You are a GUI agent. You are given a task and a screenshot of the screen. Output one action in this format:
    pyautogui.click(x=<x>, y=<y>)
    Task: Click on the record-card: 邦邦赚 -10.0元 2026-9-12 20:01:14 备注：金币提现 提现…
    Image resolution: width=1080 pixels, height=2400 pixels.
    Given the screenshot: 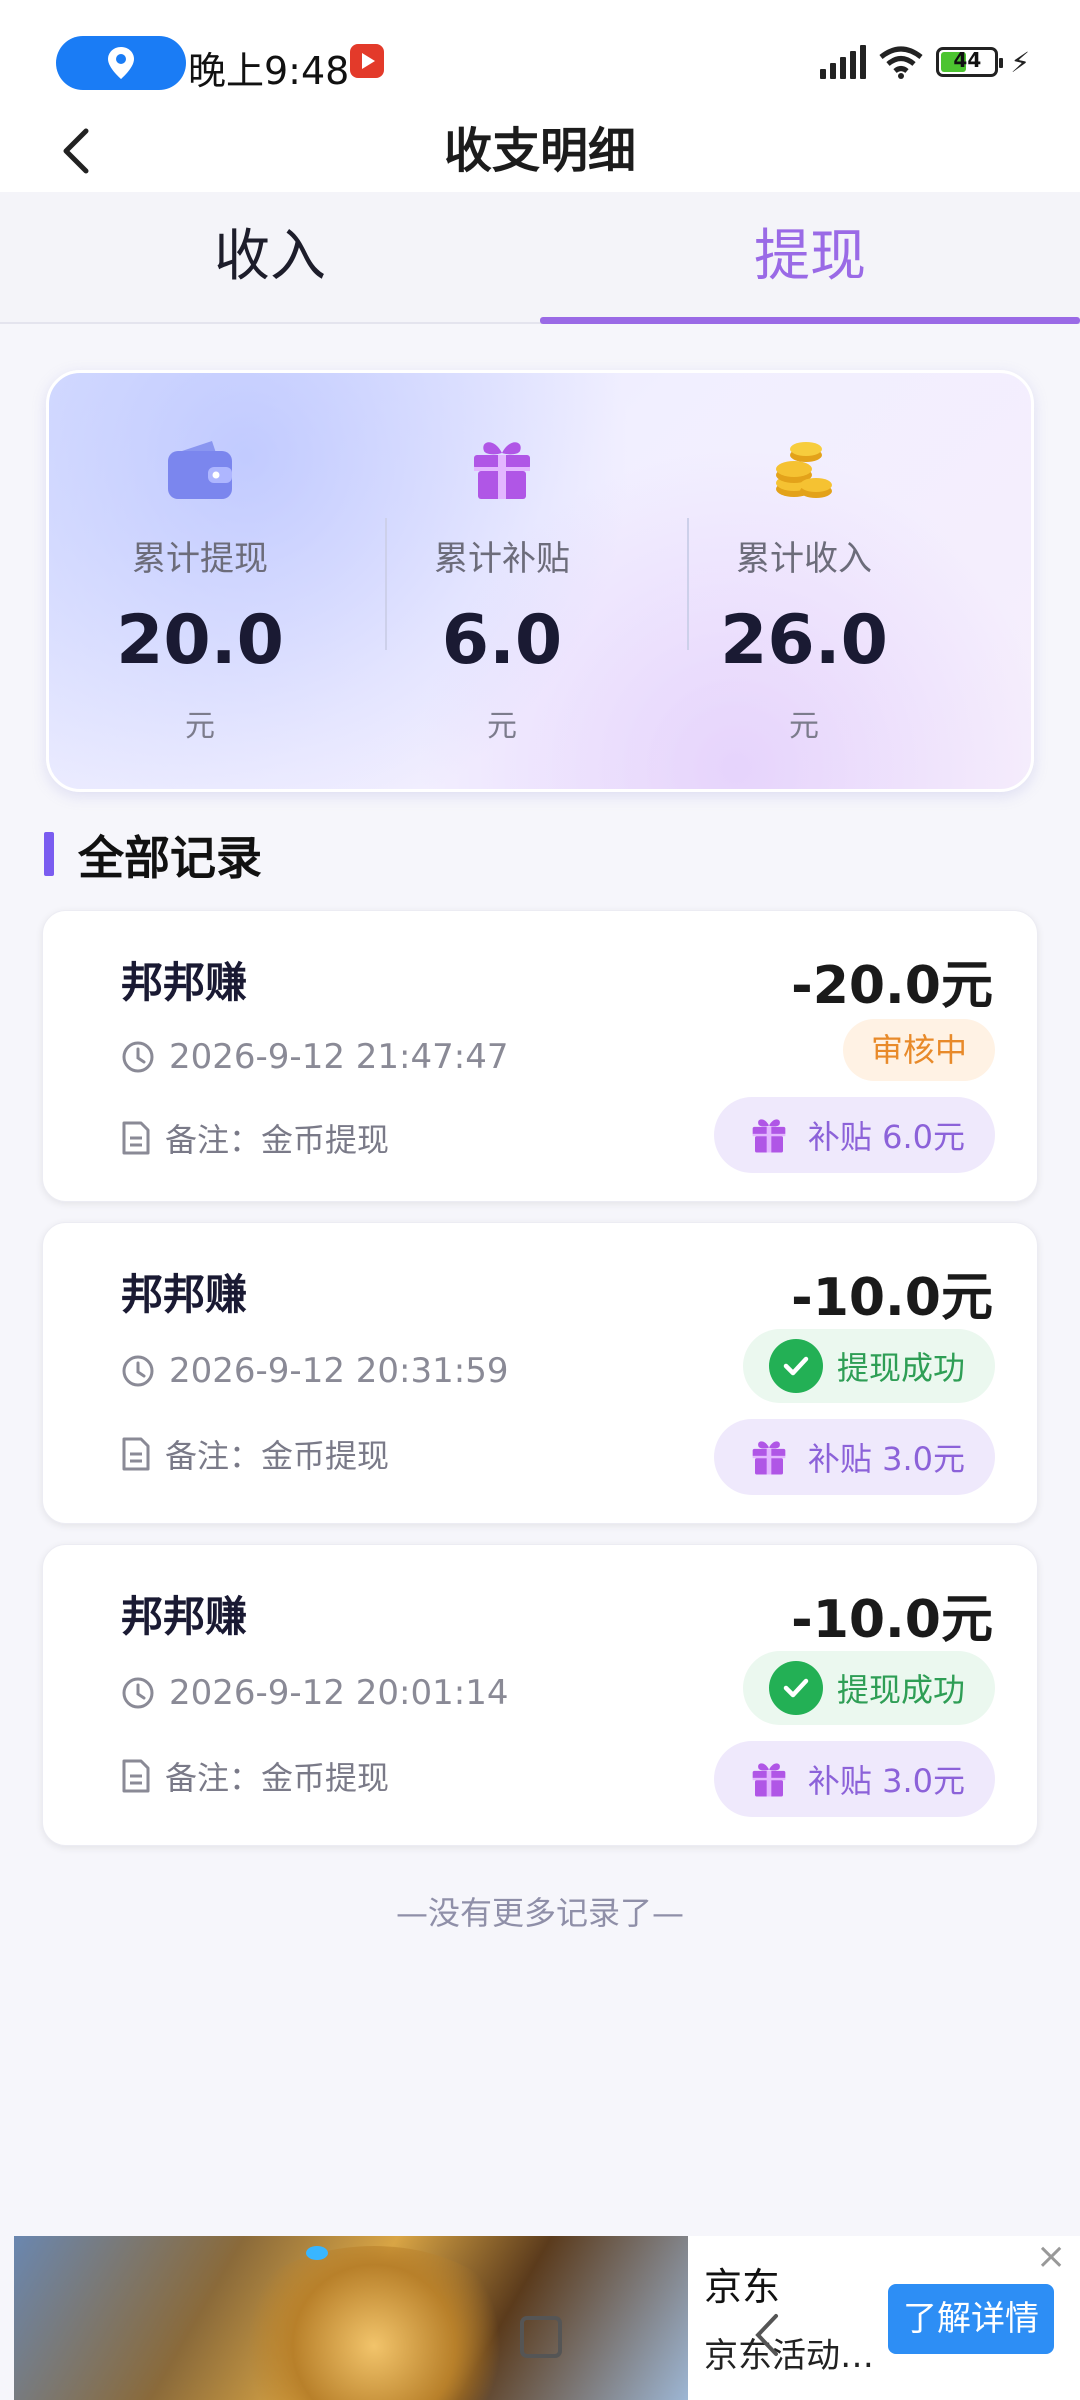 What is the action you would take?
    pyautogui.click(x=540, y=1695)
    